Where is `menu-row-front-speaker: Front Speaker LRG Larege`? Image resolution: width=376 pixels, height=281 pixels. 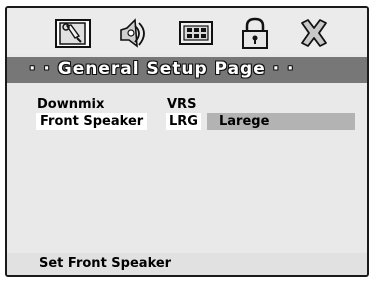
menu-row-front-speaker: Front Speaker LRG Larege is located at coordinates (187, 121).